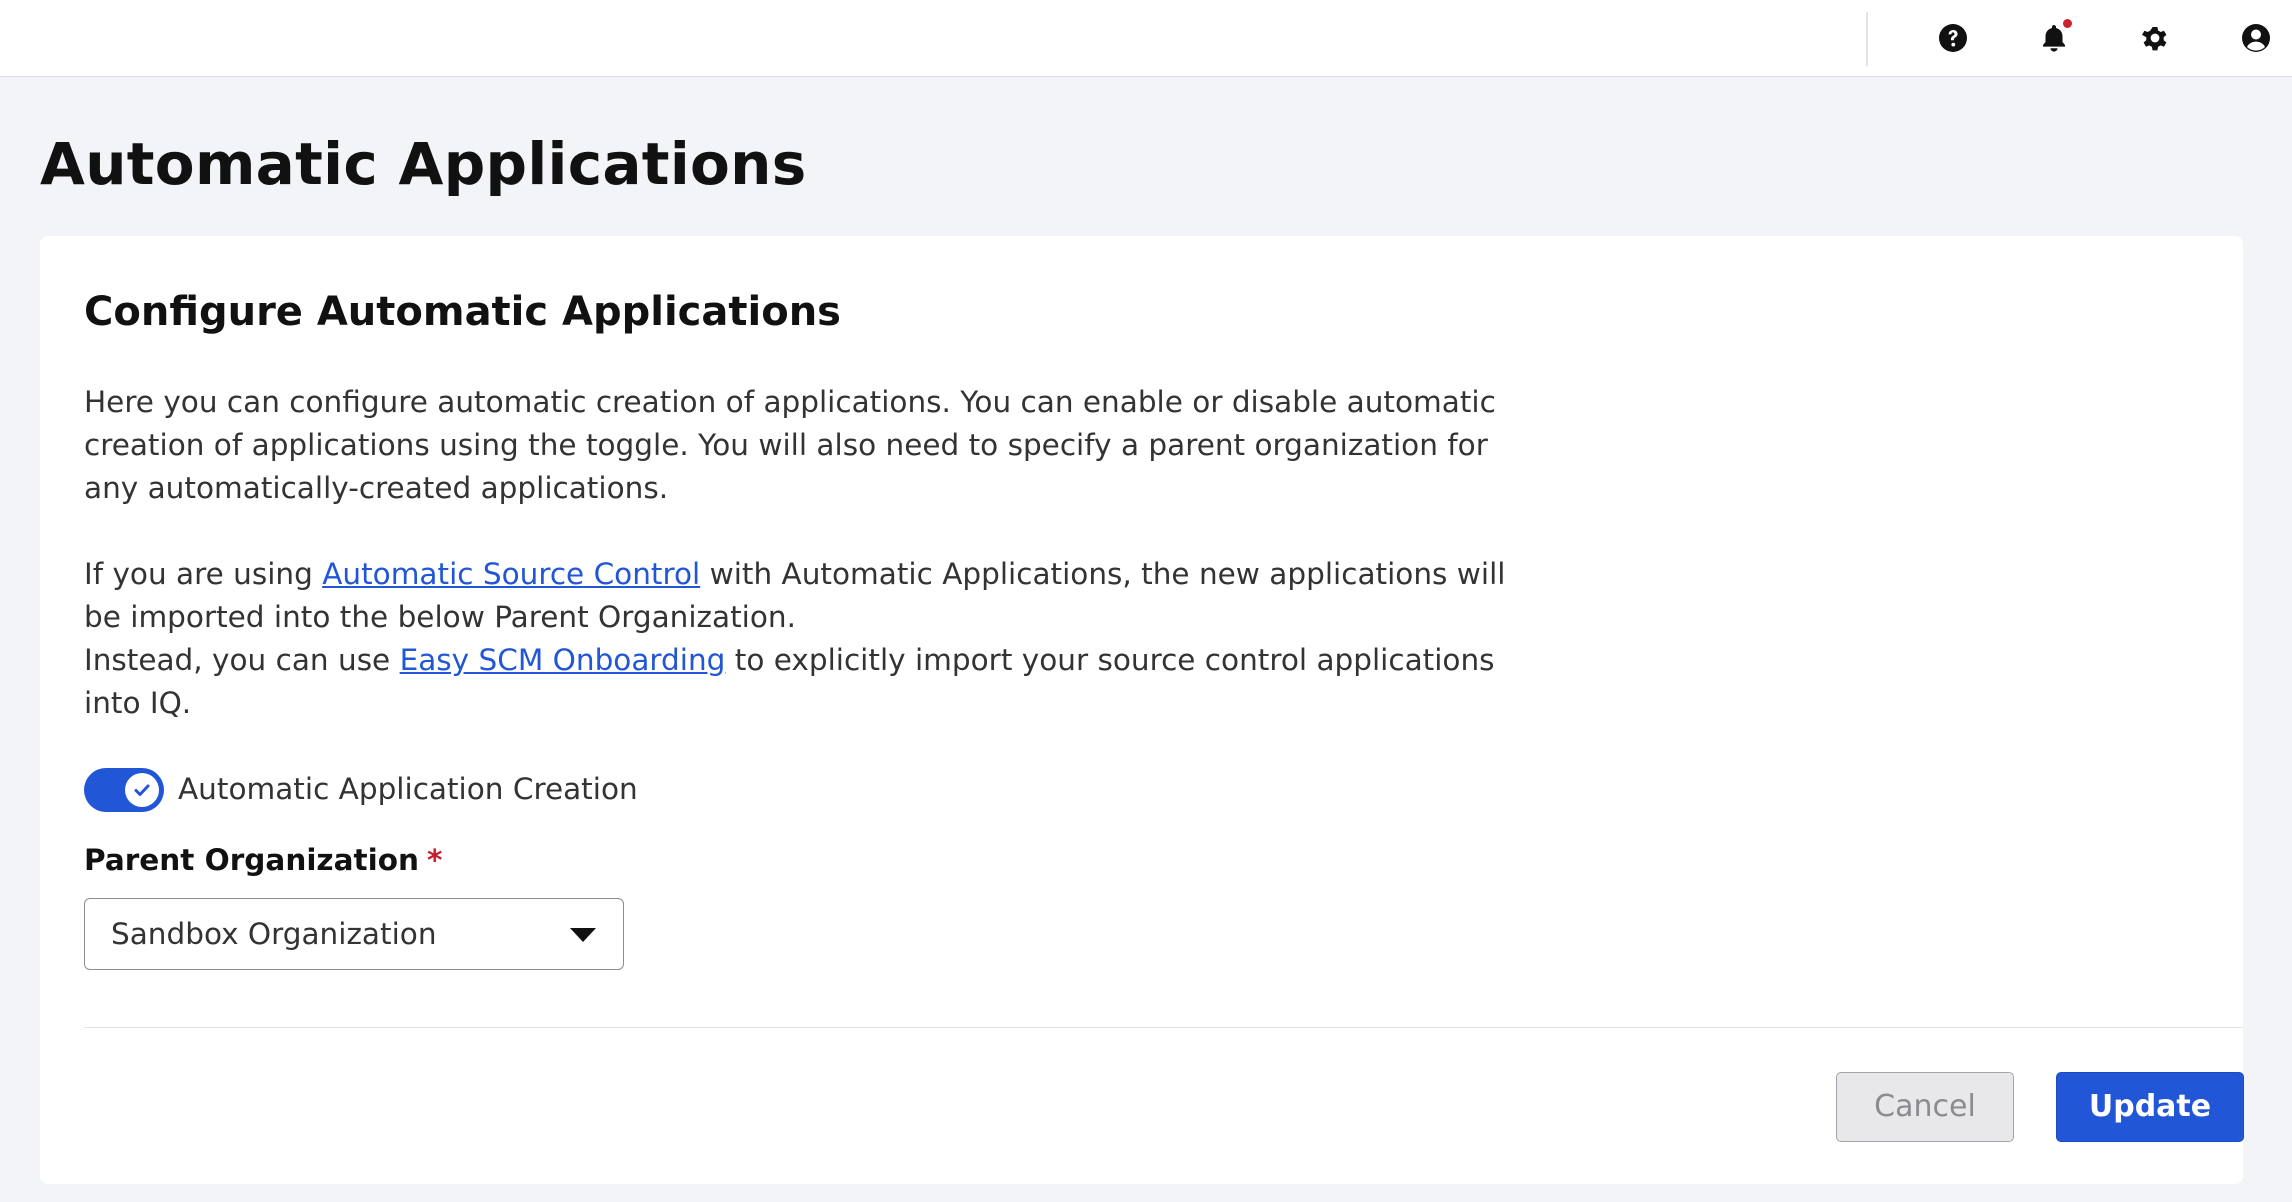 Image resolution: width=2292 pixels, height=1202 pixels. I want to click on notification-dot, so click(2067, 23).